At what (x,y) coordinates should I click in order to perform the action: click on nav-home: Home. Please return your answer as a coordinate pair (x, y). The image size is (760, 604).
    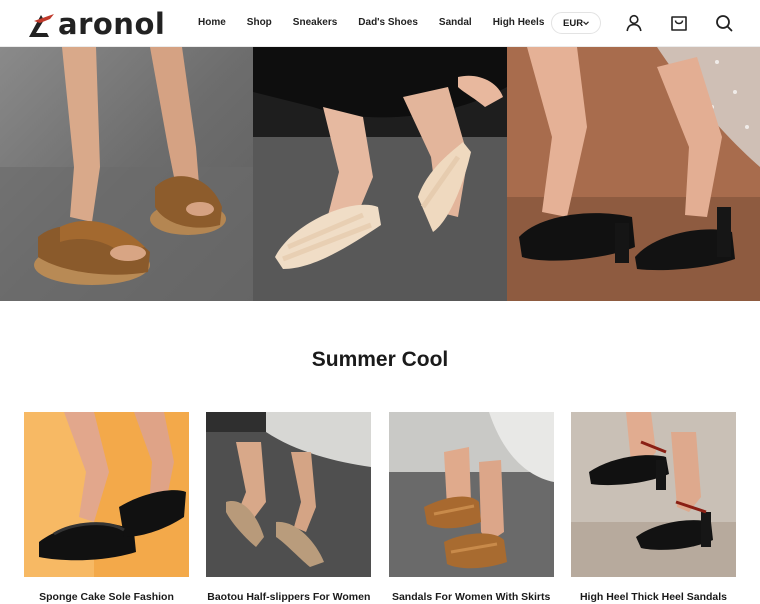
    Looking at the image, I should click on (212, 23).